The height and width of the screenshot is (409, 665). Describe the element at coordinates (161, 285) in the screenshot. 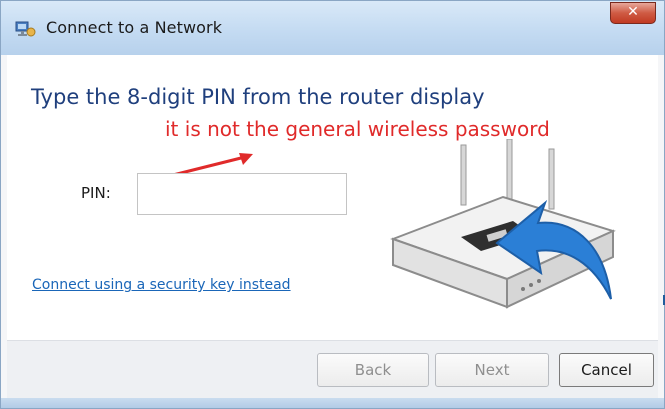

I see `security-key-link: Connect using a security key instead` at that location.